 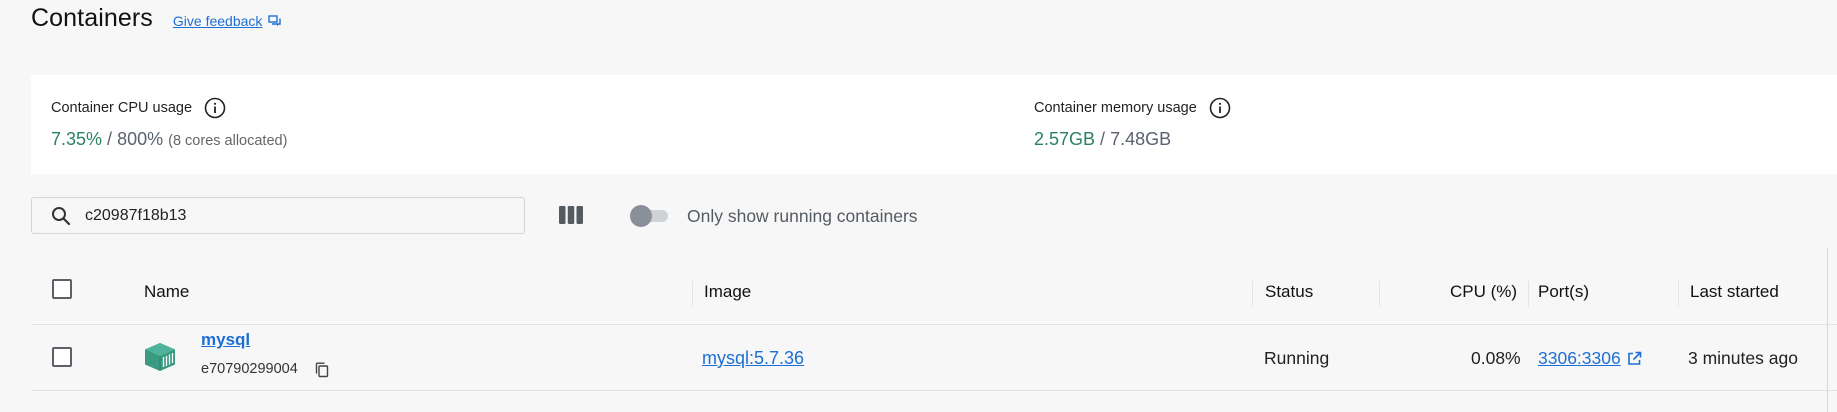 I want to click on last-started-text: 3 minutes ago, so click(x=1743, y=358).